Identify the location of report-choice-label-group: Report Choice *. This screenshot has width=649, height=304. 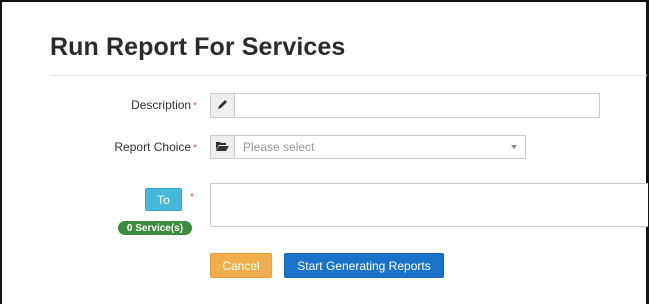
(149, 147).